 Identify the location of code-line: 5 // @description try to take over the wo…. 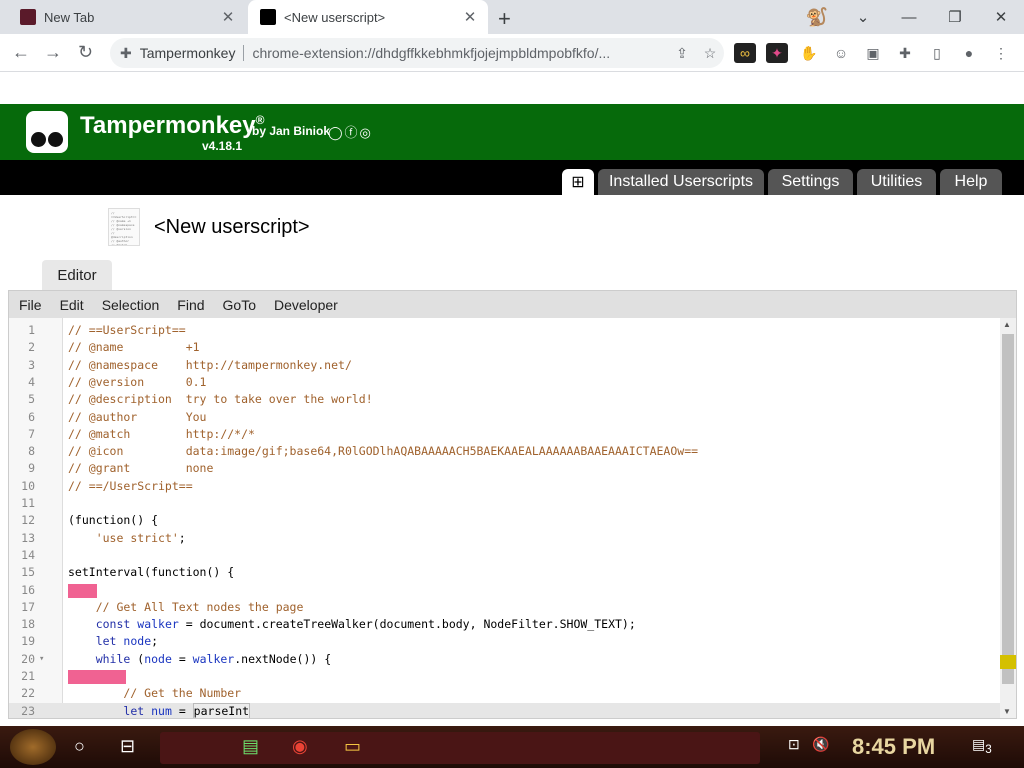
(505, 399).